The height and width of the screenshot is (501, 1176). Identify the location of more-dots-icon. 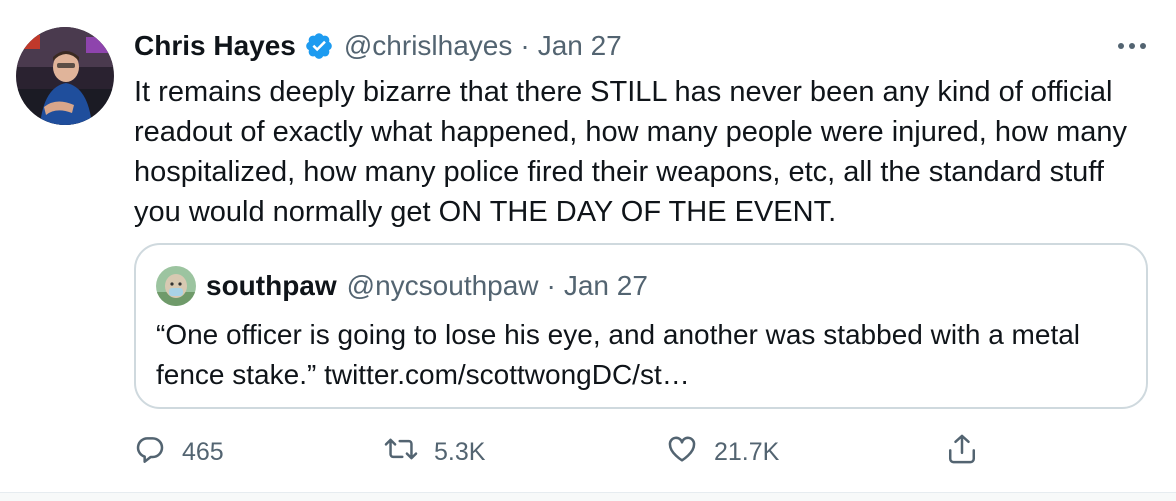
(1132, 46).